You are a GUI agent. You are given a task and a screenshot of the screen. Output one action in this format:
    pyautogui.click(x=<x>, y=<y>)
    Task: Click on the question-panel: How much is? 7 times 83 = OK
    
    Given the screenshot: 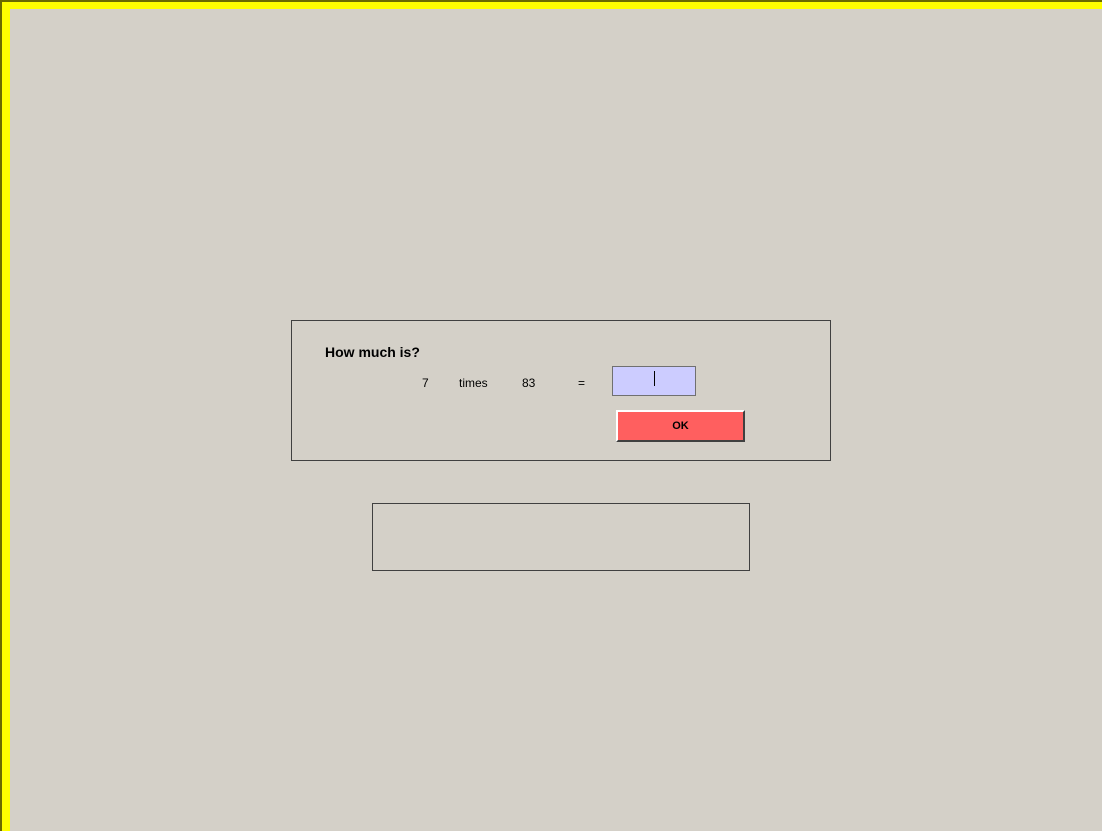 What is the action you would take?
    pyautogui.click(x=561, y=390)
    